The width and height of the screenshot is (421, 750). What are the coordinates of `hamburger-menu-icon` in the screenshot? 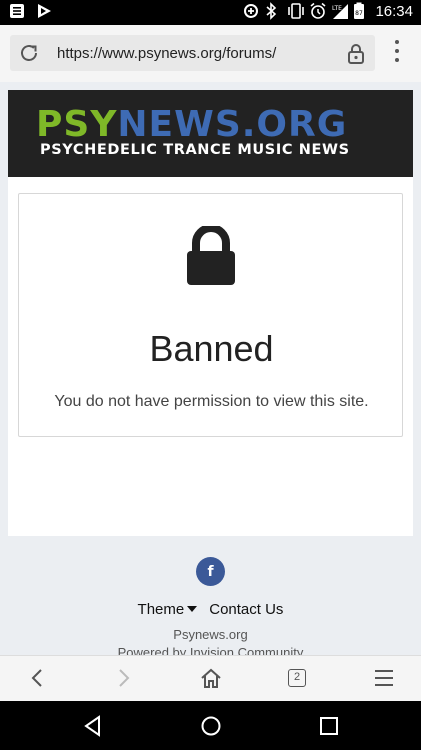 It's located at (384, 680).